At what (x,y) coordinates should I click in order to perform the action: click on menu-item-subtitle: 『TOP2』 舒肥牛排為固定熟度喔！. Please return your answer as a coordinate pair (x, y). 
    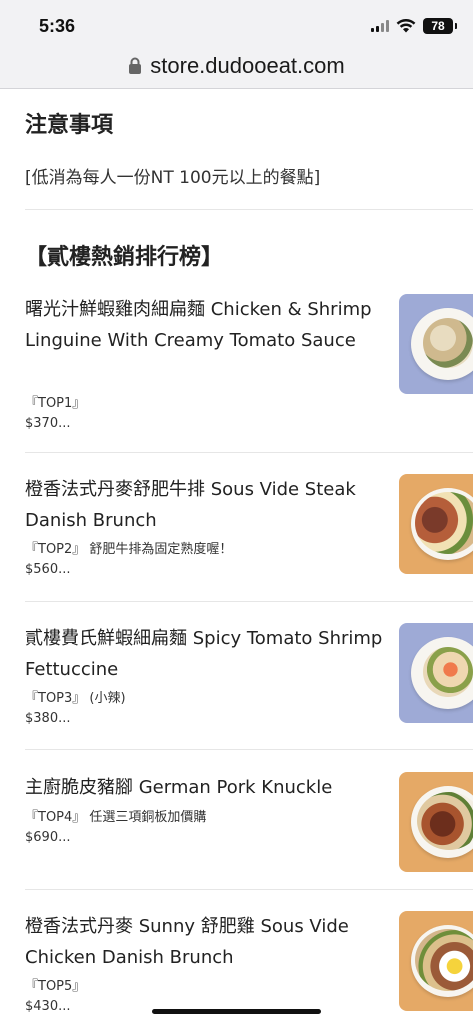
    Looking at the image, I should click on (129, 549).